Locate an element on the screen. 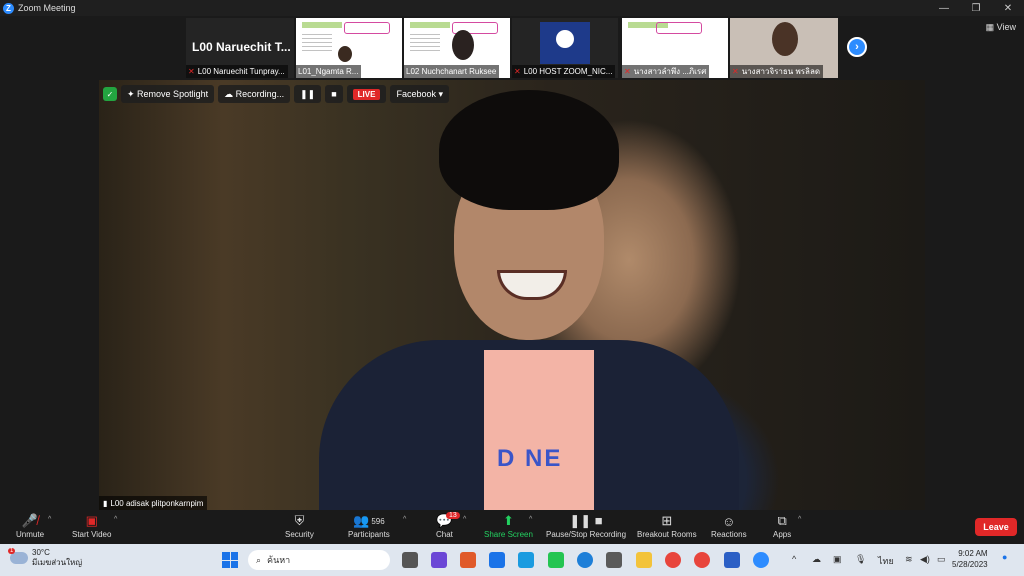 The width and height of the screenshot is (1024, 576). apps-icon: ⧉ is located at coordinates (782, 520).